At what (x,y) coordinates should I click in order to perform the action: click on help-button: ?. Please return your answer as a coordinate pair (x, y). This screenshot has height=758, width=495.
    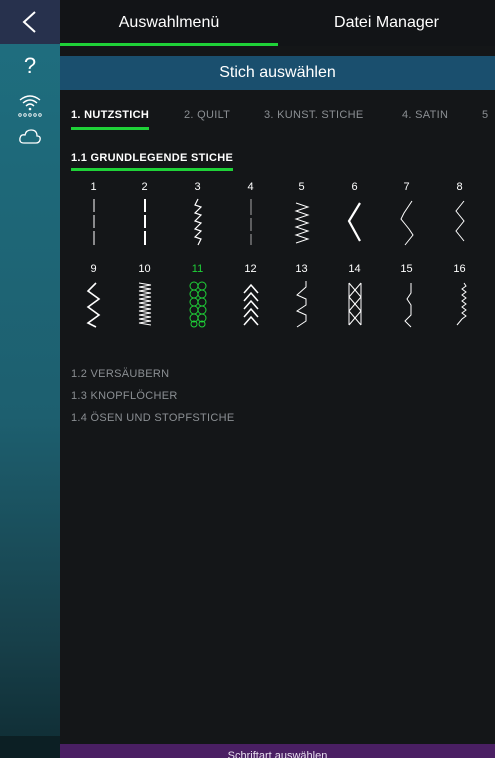
    Looking at the image, I should click on (30, 66).